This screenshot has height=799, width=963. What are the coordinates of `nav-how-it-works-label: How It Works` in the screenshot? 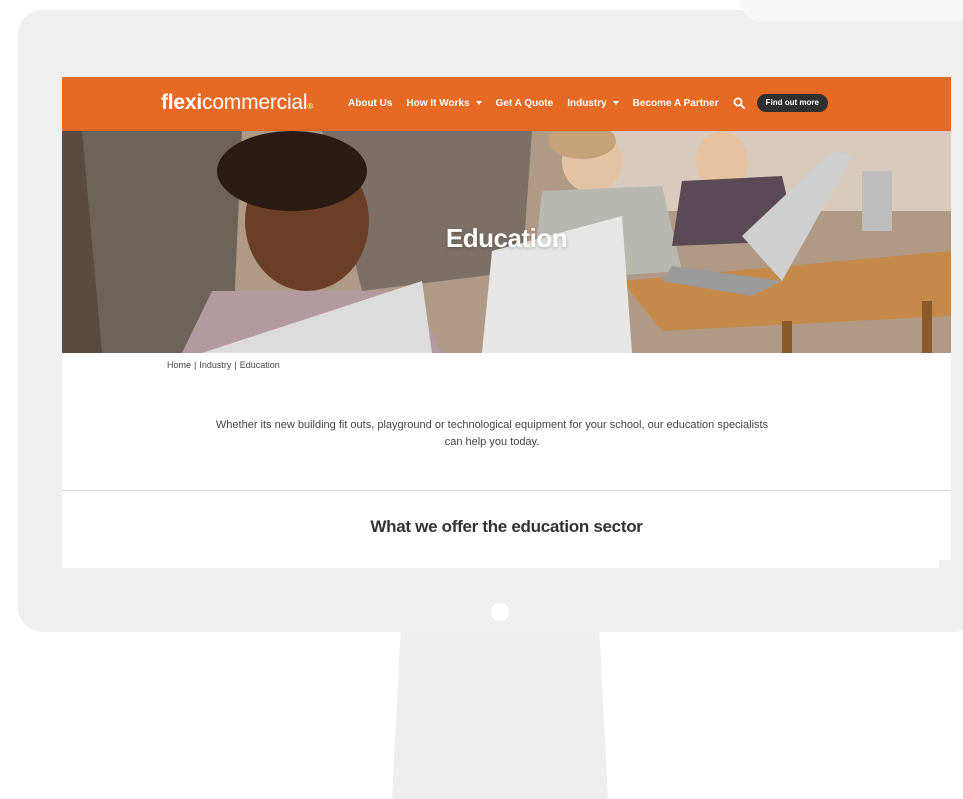 It's located at (438, 103).